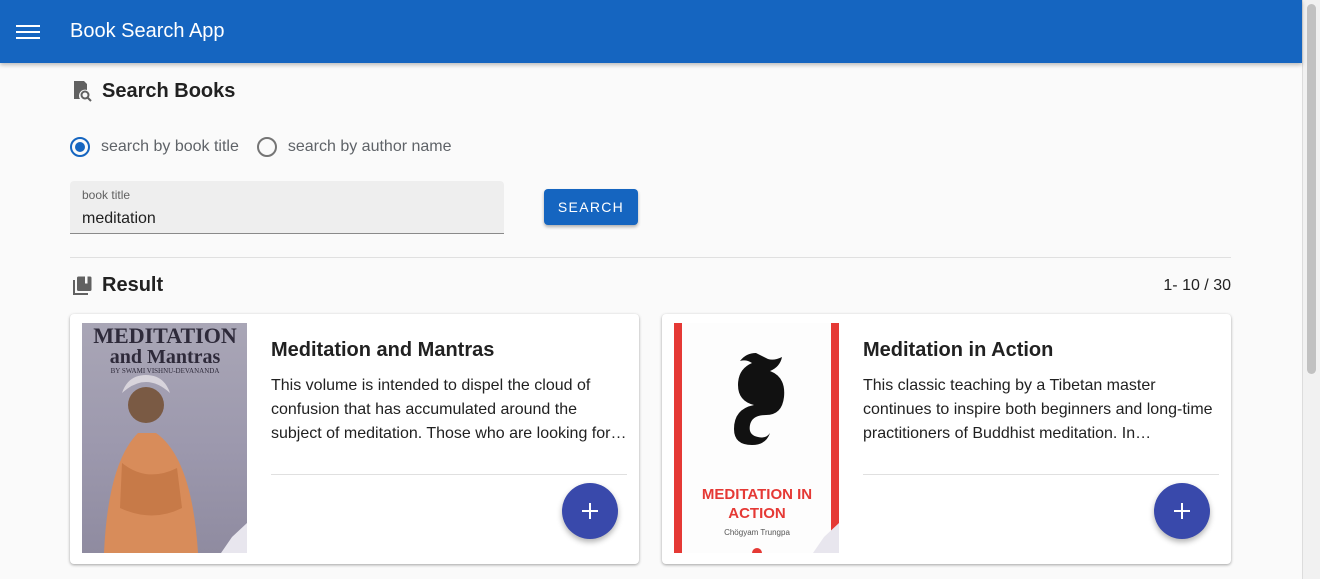 This screenshot has height=579, width=1320. Describe the element at coordinates (650, 257) in the screenshot. I see `divider` at that location.